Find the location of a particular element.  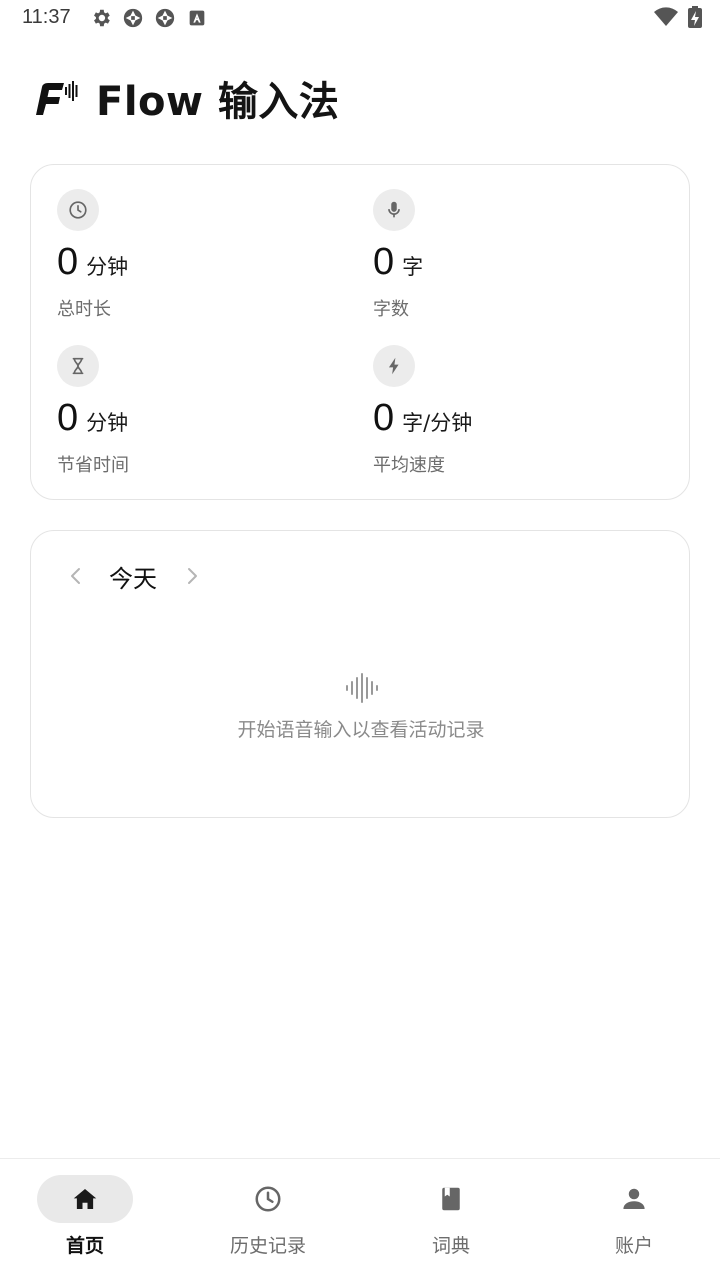

nav-label: 账户 is located at coordinates (633, 1246).